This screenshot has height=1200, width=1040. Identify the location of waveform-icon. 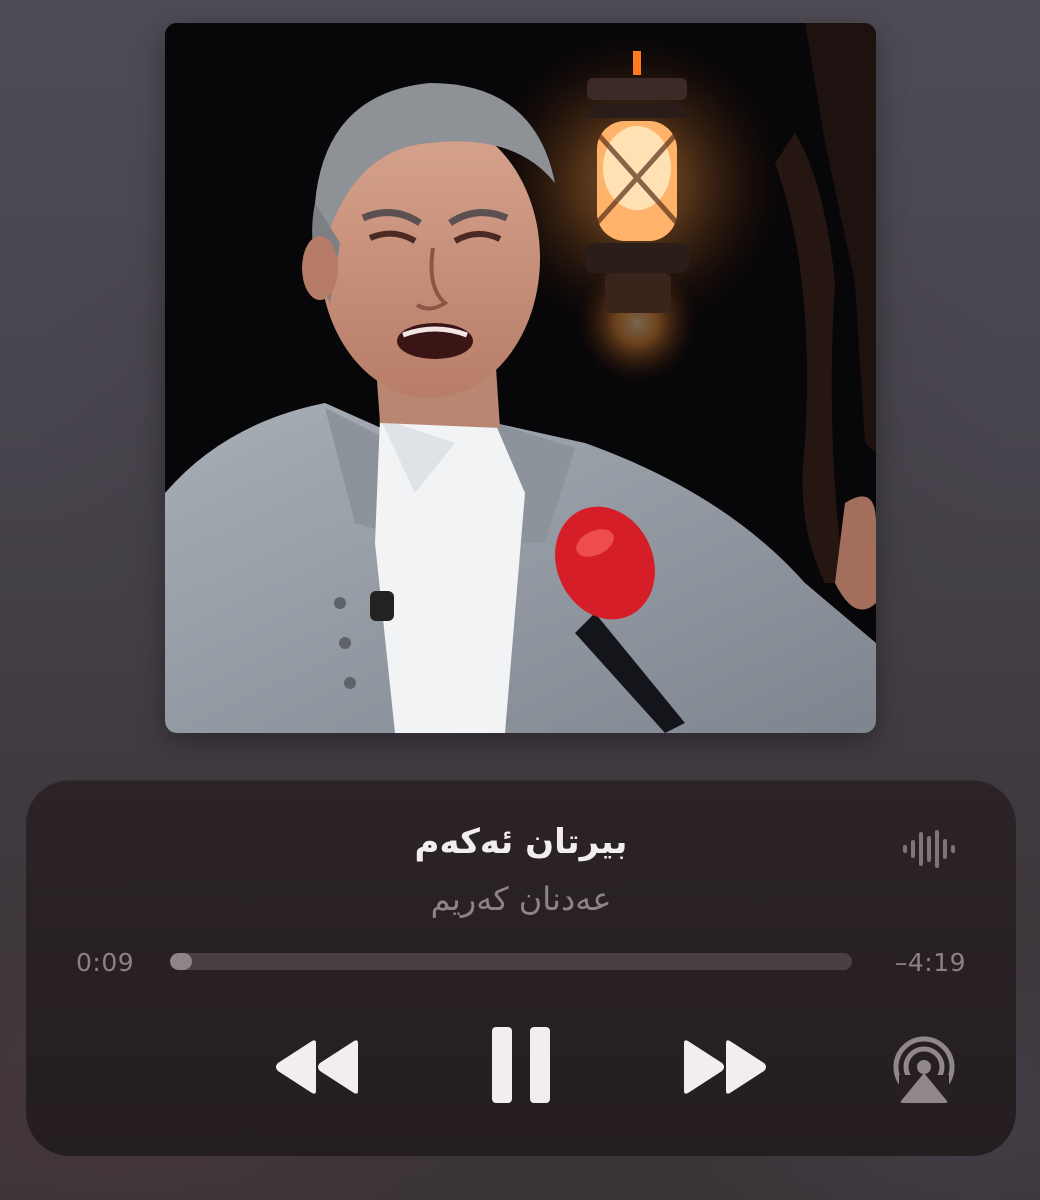
(929, 849).